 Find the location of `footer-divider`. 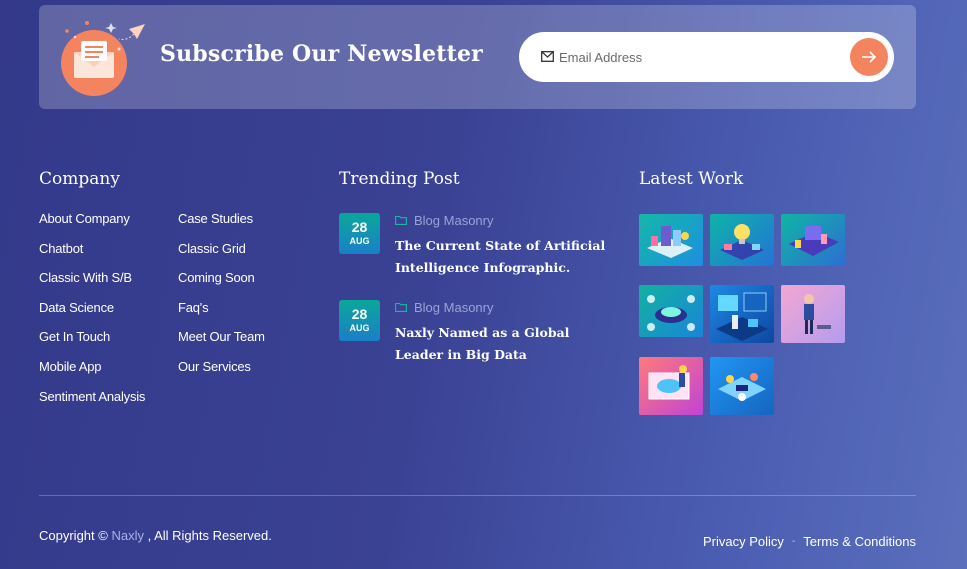

footer-divider is located at coordinates (477, 495).